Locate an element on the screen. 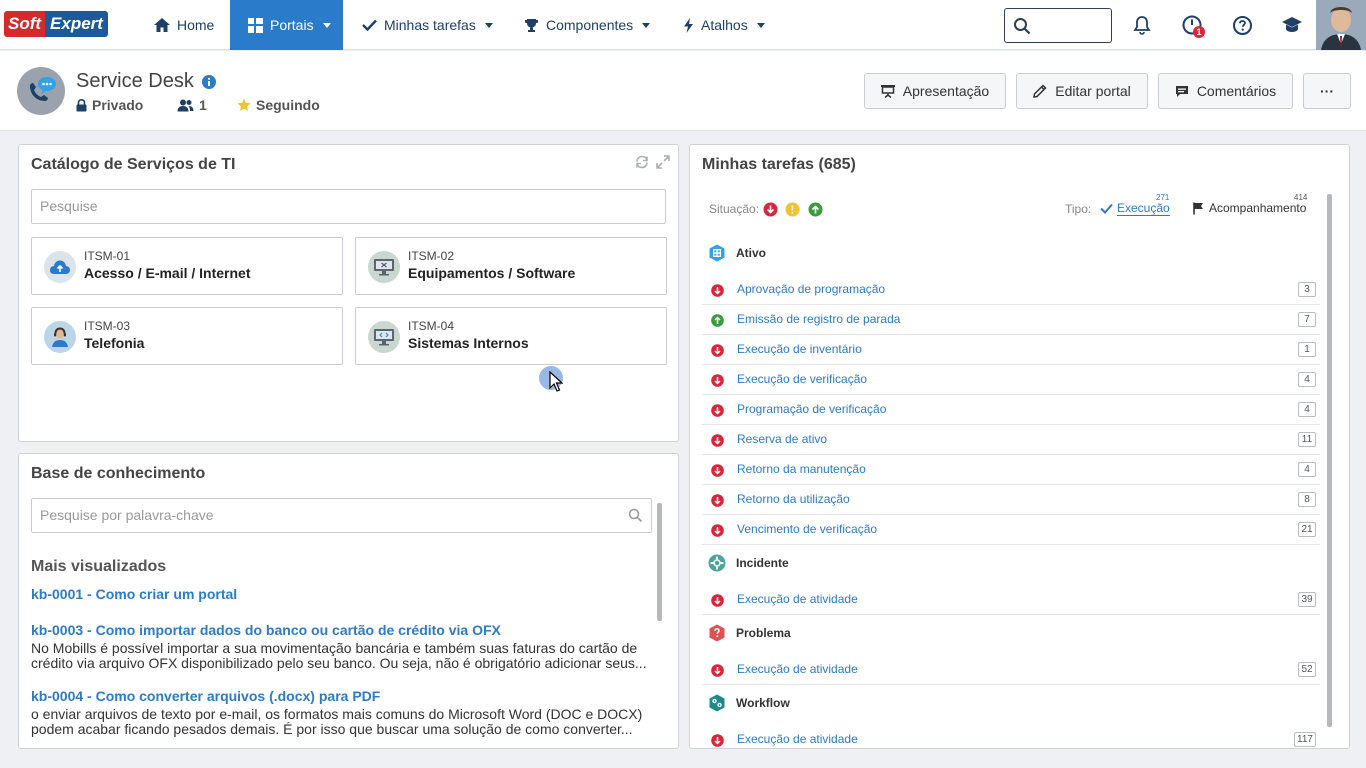 The width and height of the screenshot is (1366, 768). task-count-badge: 8 is located at coordinates (1307, 499).